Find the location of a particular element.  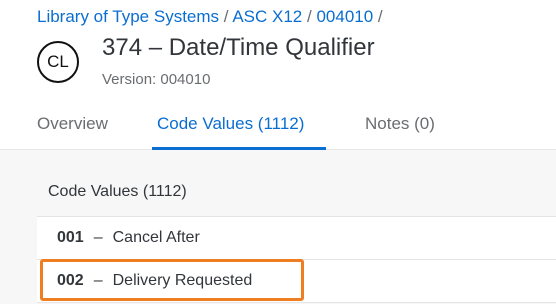

list-item: 001 – Cancel After is located at coordinates (296, 238).